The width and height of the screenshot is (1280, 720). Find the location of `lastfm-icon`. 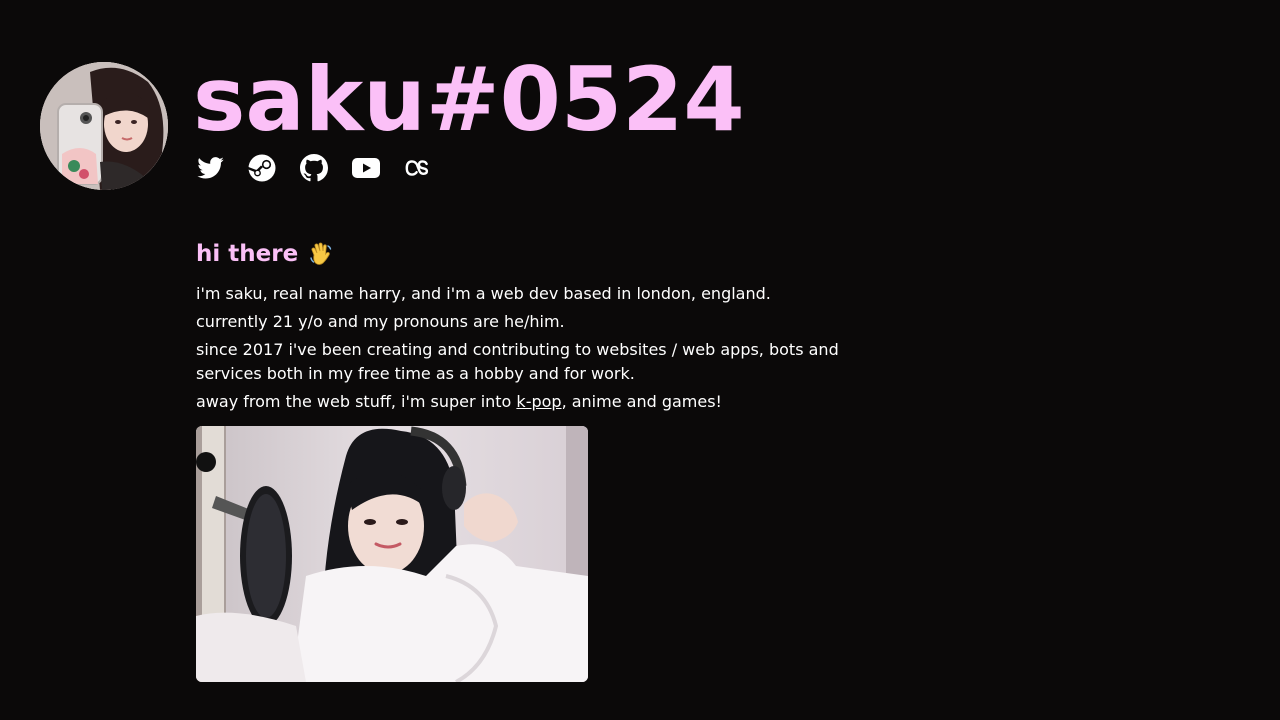

lastfm-icon is located at coordinates (417, 168).